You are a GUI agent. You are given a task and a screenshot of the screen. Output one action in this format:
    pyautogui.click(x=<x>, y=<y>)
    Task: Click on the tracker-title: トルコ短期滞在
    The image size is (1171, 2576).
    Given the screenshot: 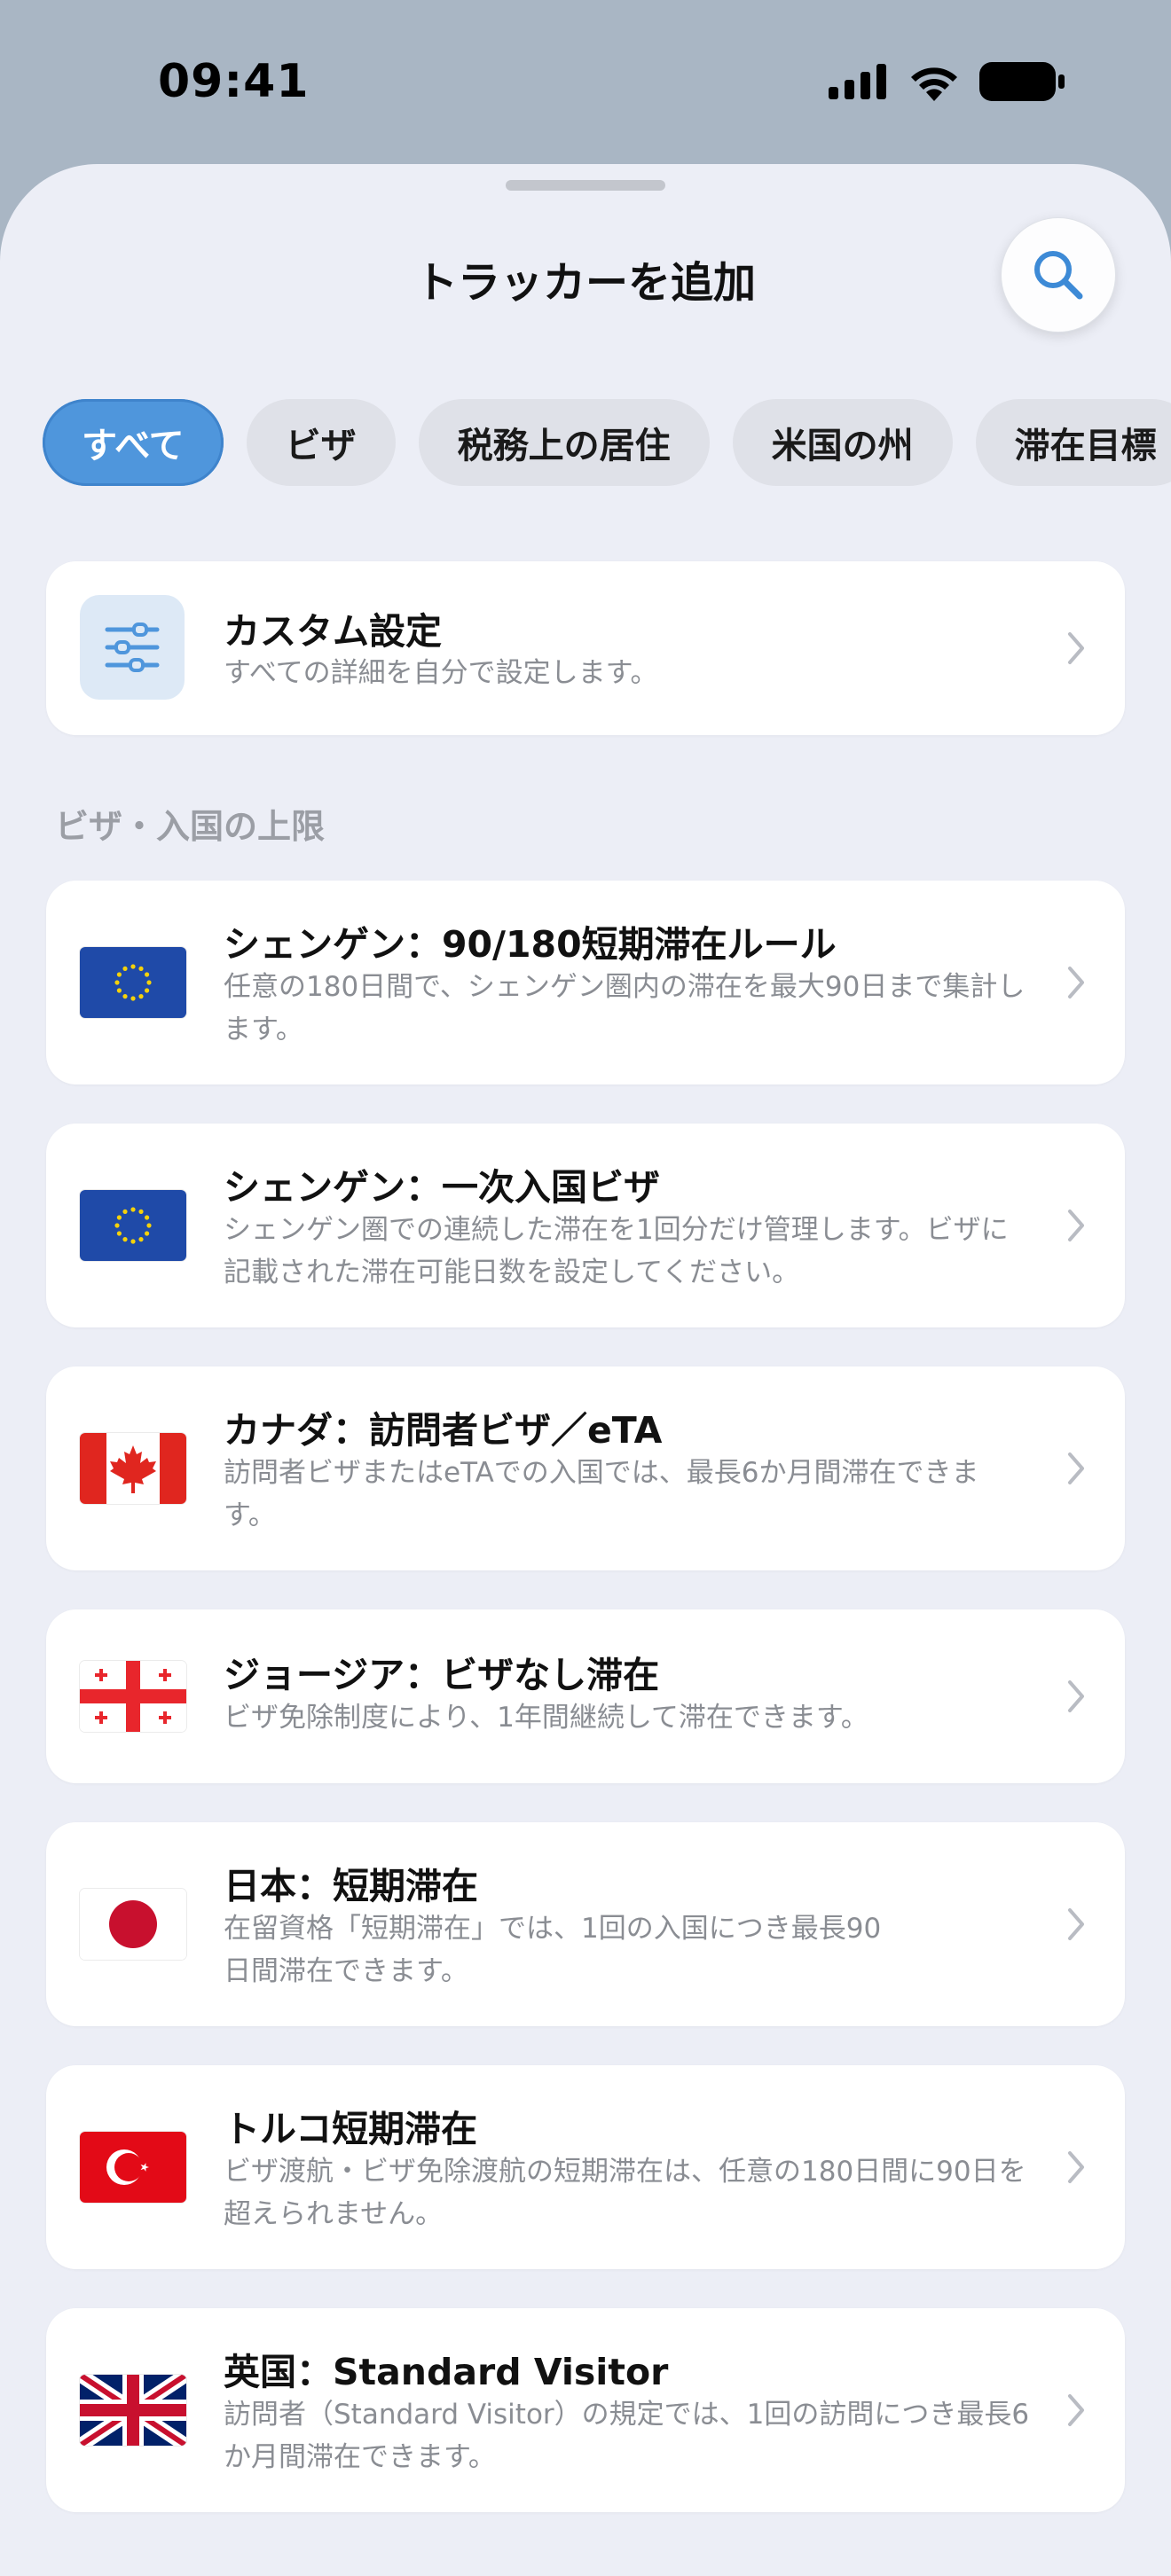 What is the action you would take?
    pyautogui.click(x=351, y=2129)
    